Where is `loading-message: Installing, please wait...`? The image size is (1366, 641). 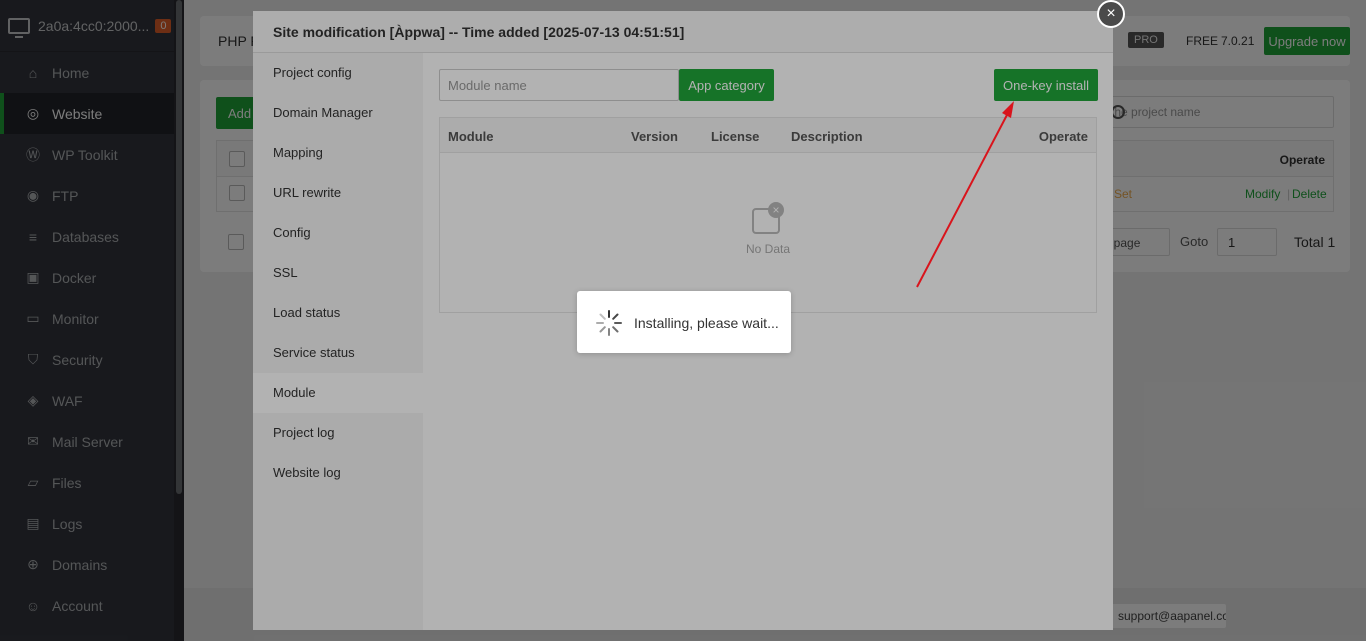
loading-message: Installing, please wait... is located at coordinates (706, 323).